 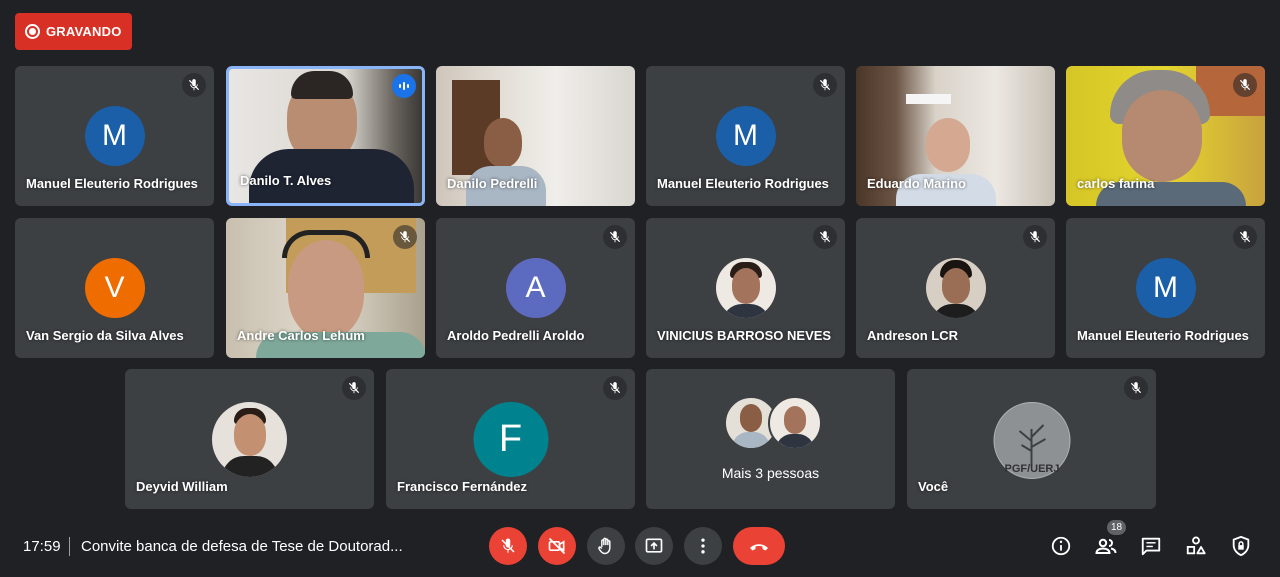 I want to click on participant-count-badge: 18, so click(x=1116, y=527).